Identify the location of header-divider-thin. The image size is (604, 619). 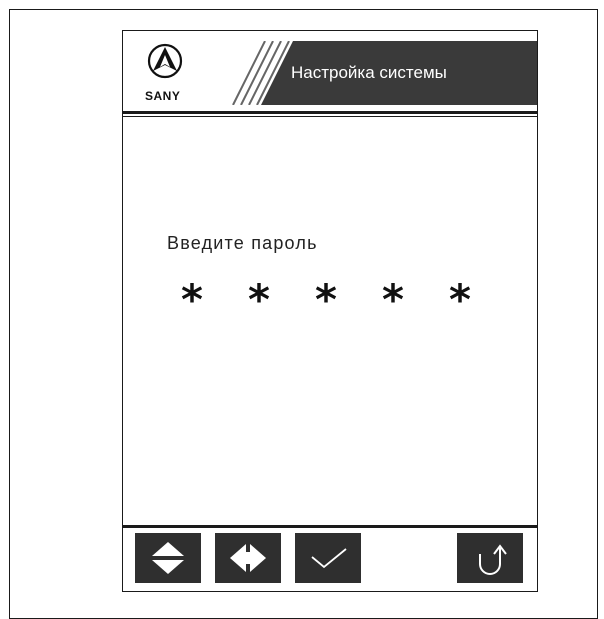
(330, 116).